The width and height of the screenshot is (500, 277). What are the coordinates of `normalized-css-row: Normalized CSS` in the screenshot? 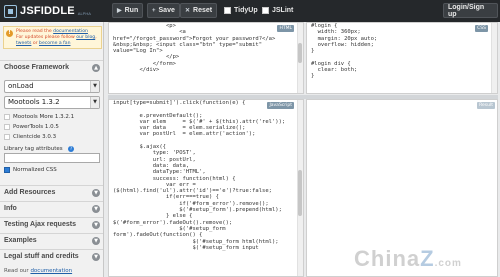 It's located at (30, 170).